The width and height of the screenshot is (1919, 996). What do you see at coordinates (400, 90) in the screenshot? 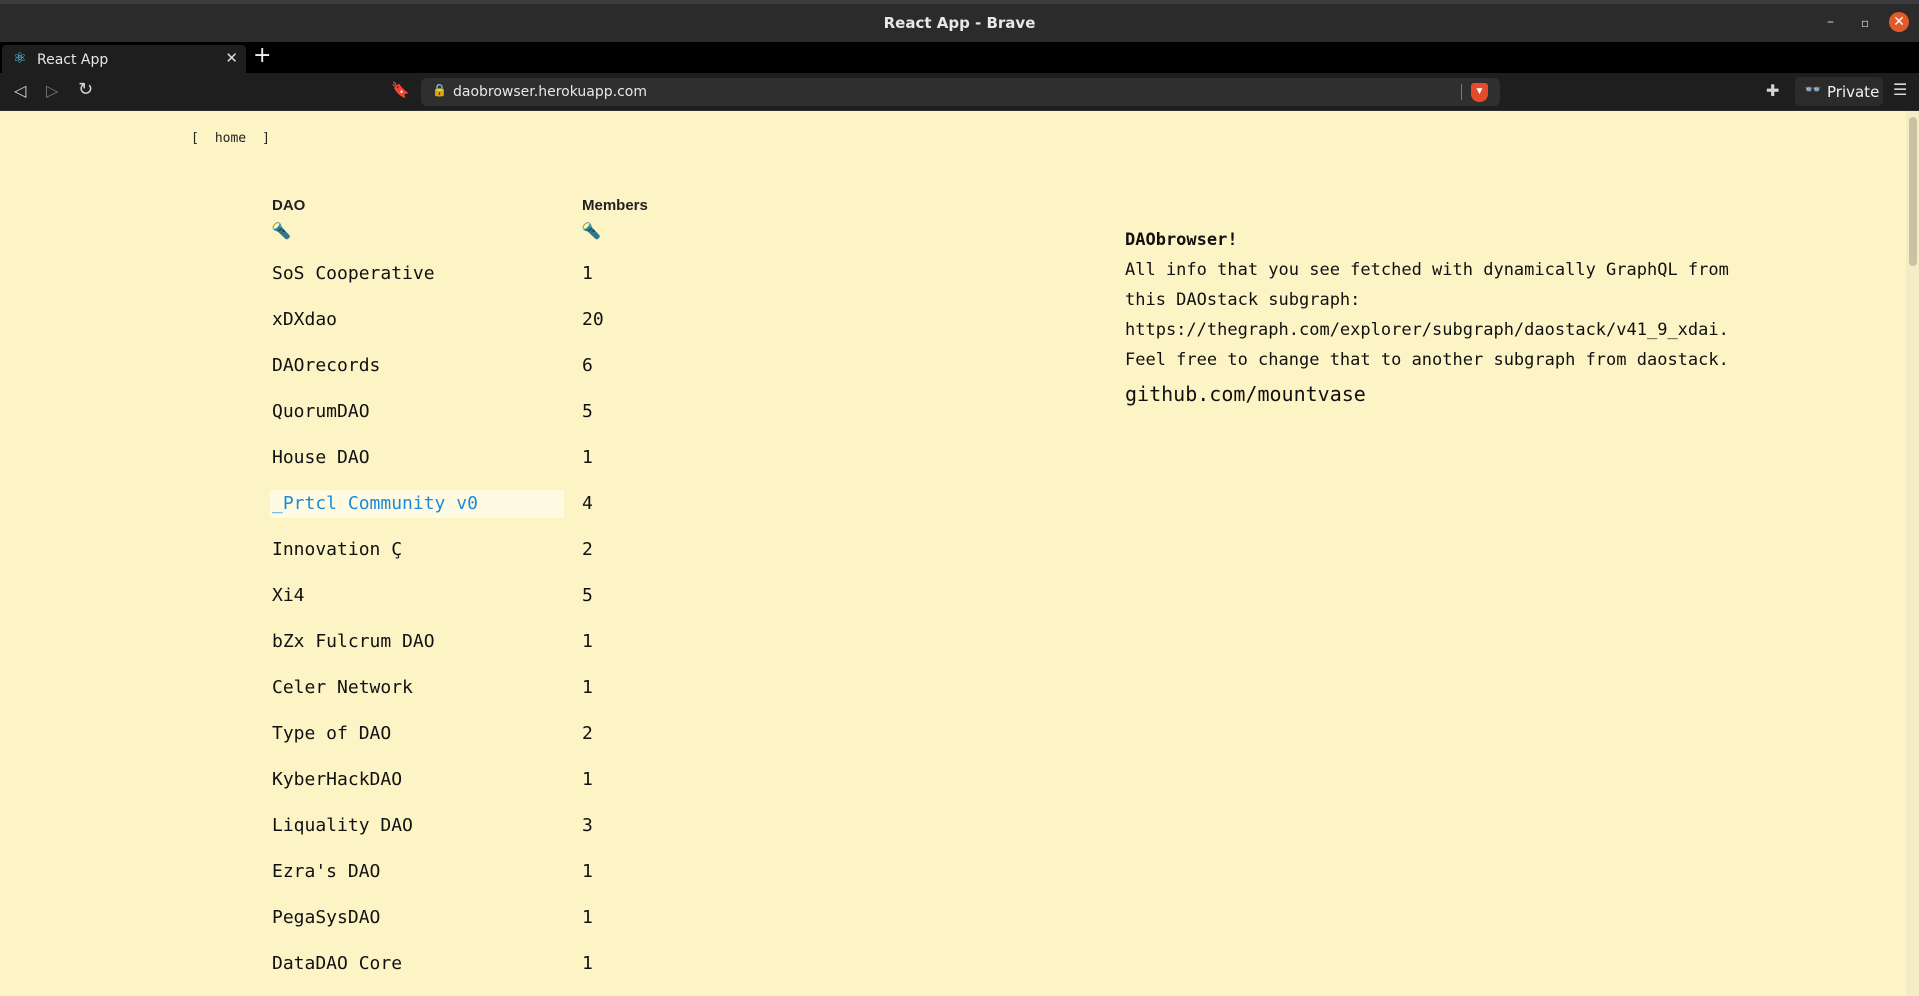
I see `bookmark-icon: 🔖` at bounding box center [400, 90].